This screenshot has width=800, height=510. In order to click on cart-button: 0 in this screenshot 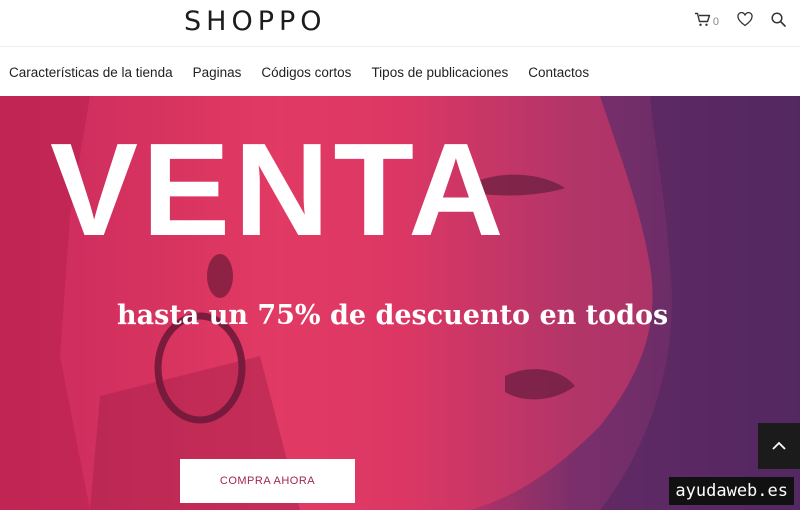, I will do `click(706, 22)`.